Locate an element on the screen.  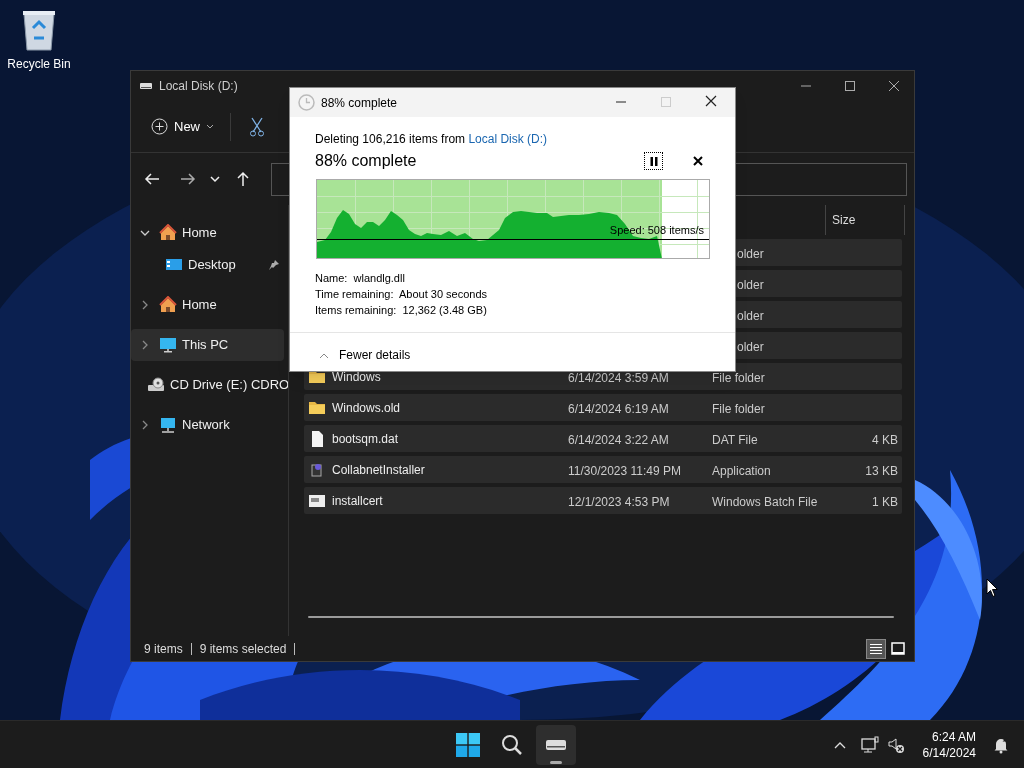
date-modified: 12/1/2023 4:53 PM is located at coordinates (619, 501).